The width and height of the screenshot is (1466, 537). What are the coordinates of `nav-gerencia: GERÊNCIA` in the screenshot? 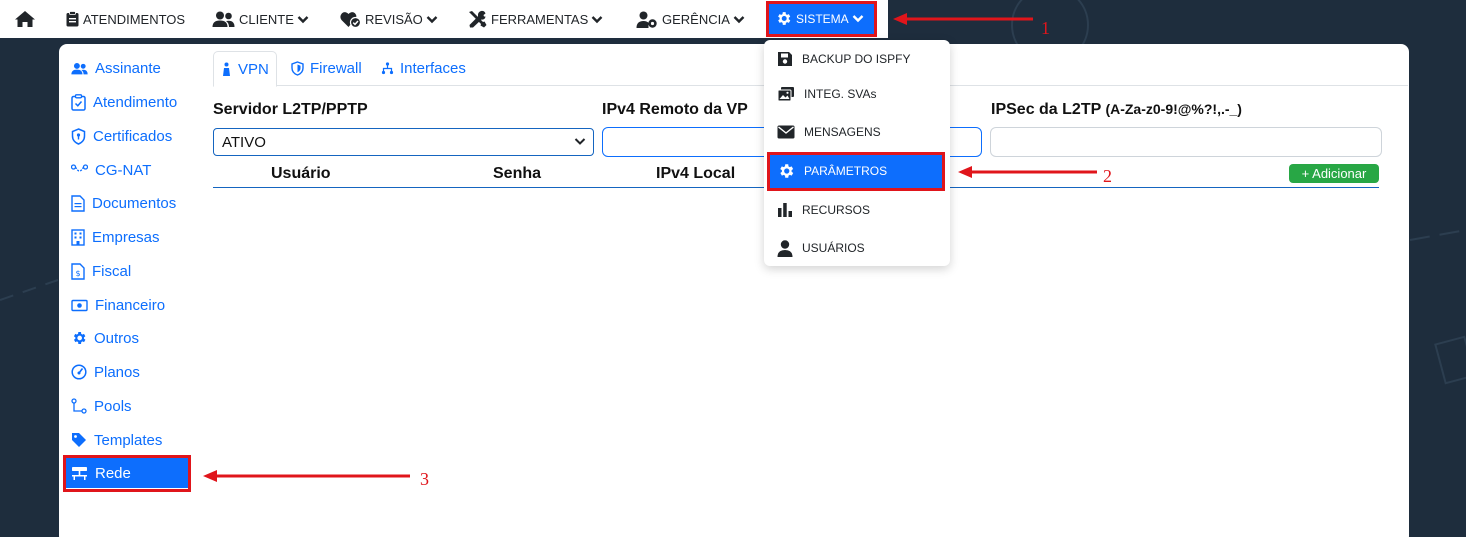 It's located at (690, 19).